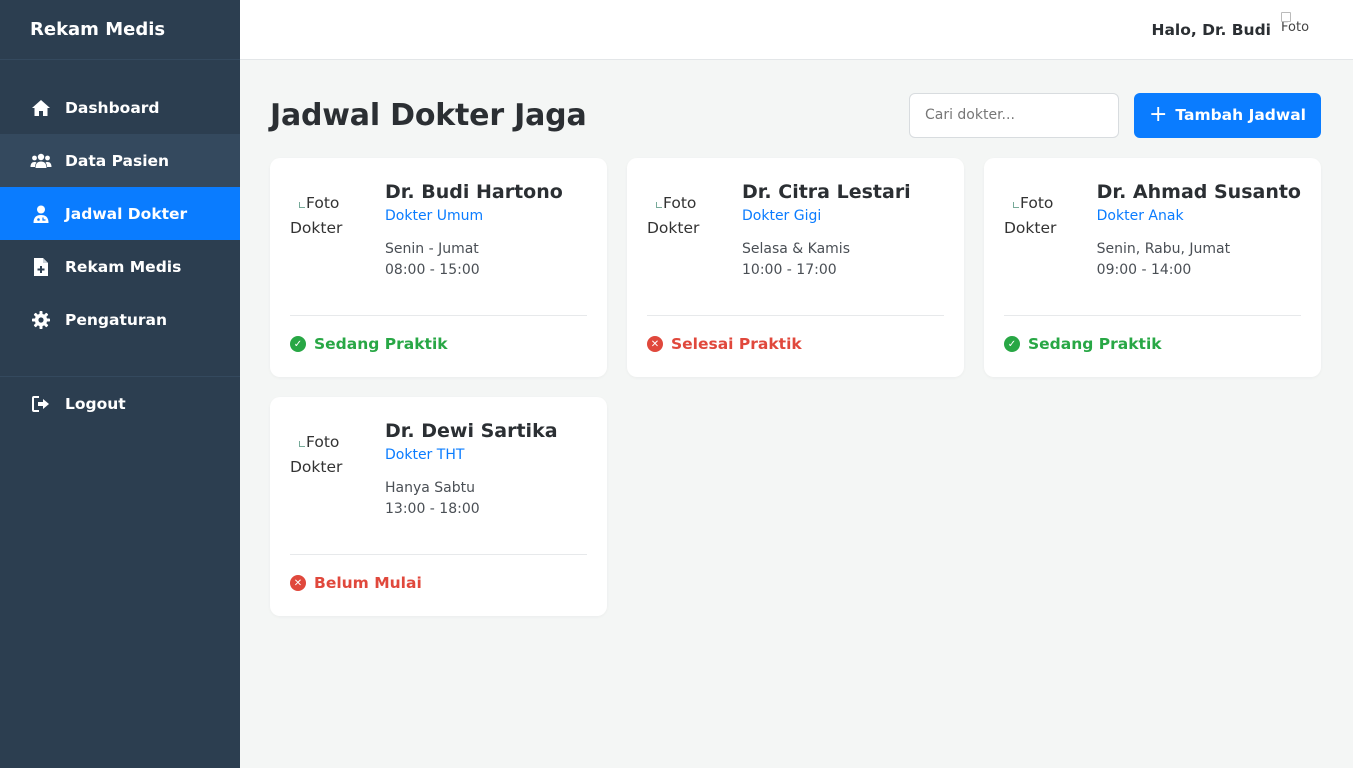 Image resolution: width=1353 pixels, height=768 pixels. I want to click on sidebar-item-label: Dashboard, so click(112, 107).